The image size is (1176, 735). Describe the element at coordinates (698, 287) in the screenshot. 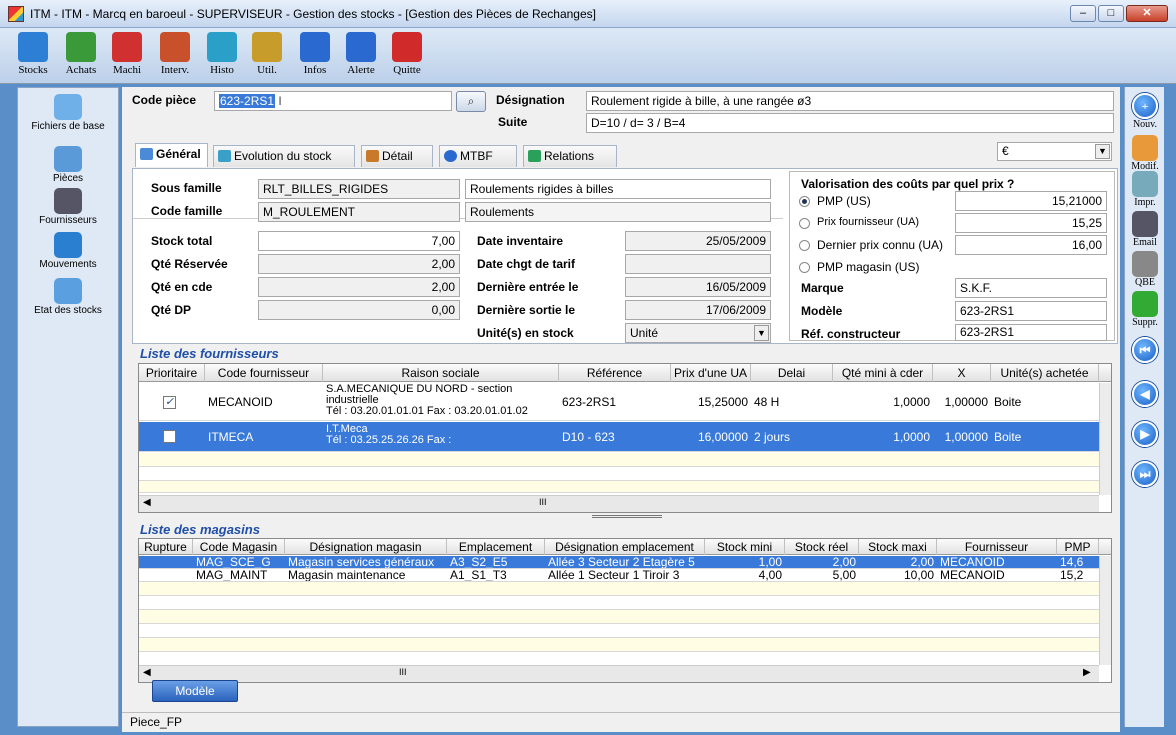

I see `derniere-entree-value: 16/05/2009` at that location.